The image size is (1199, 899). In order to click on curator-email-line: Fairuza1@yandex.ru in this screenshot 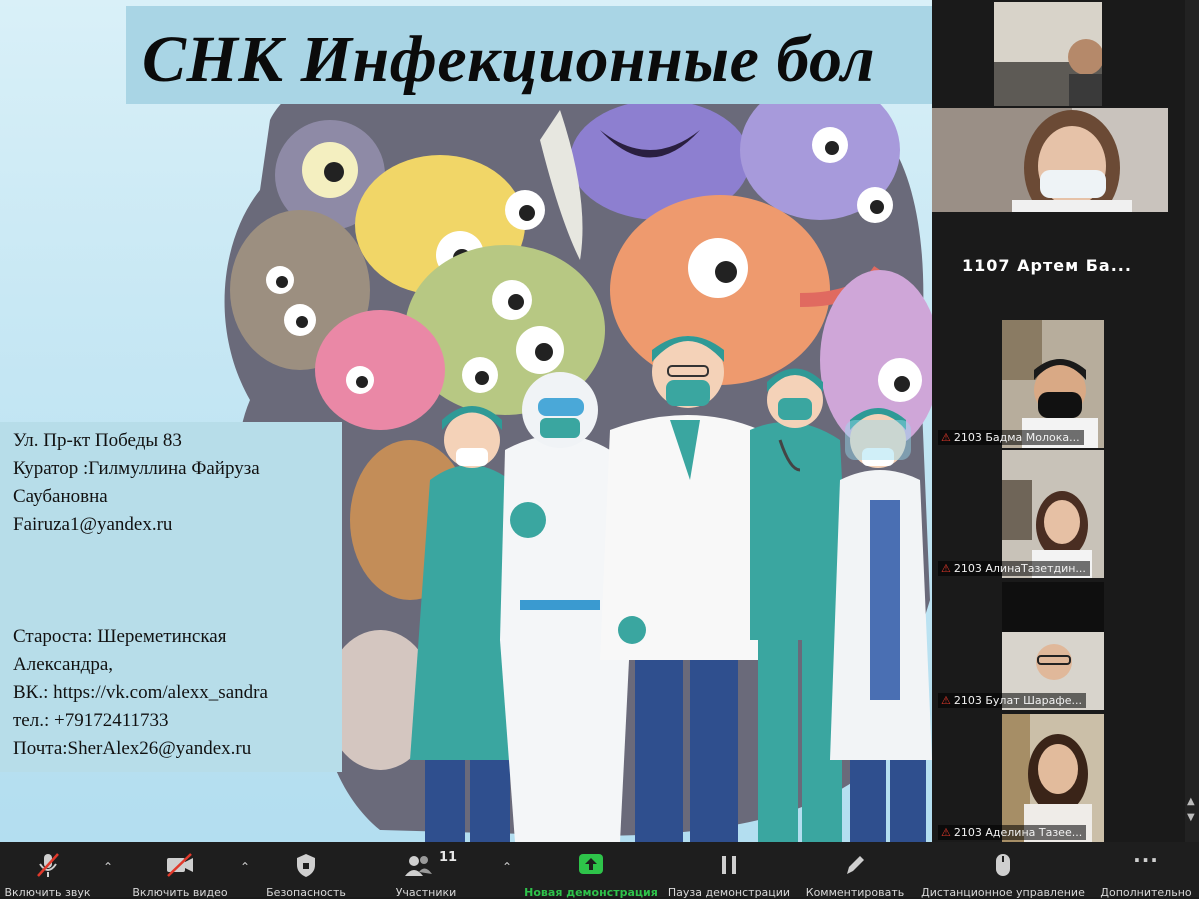, I will do `click(93, 524)`.